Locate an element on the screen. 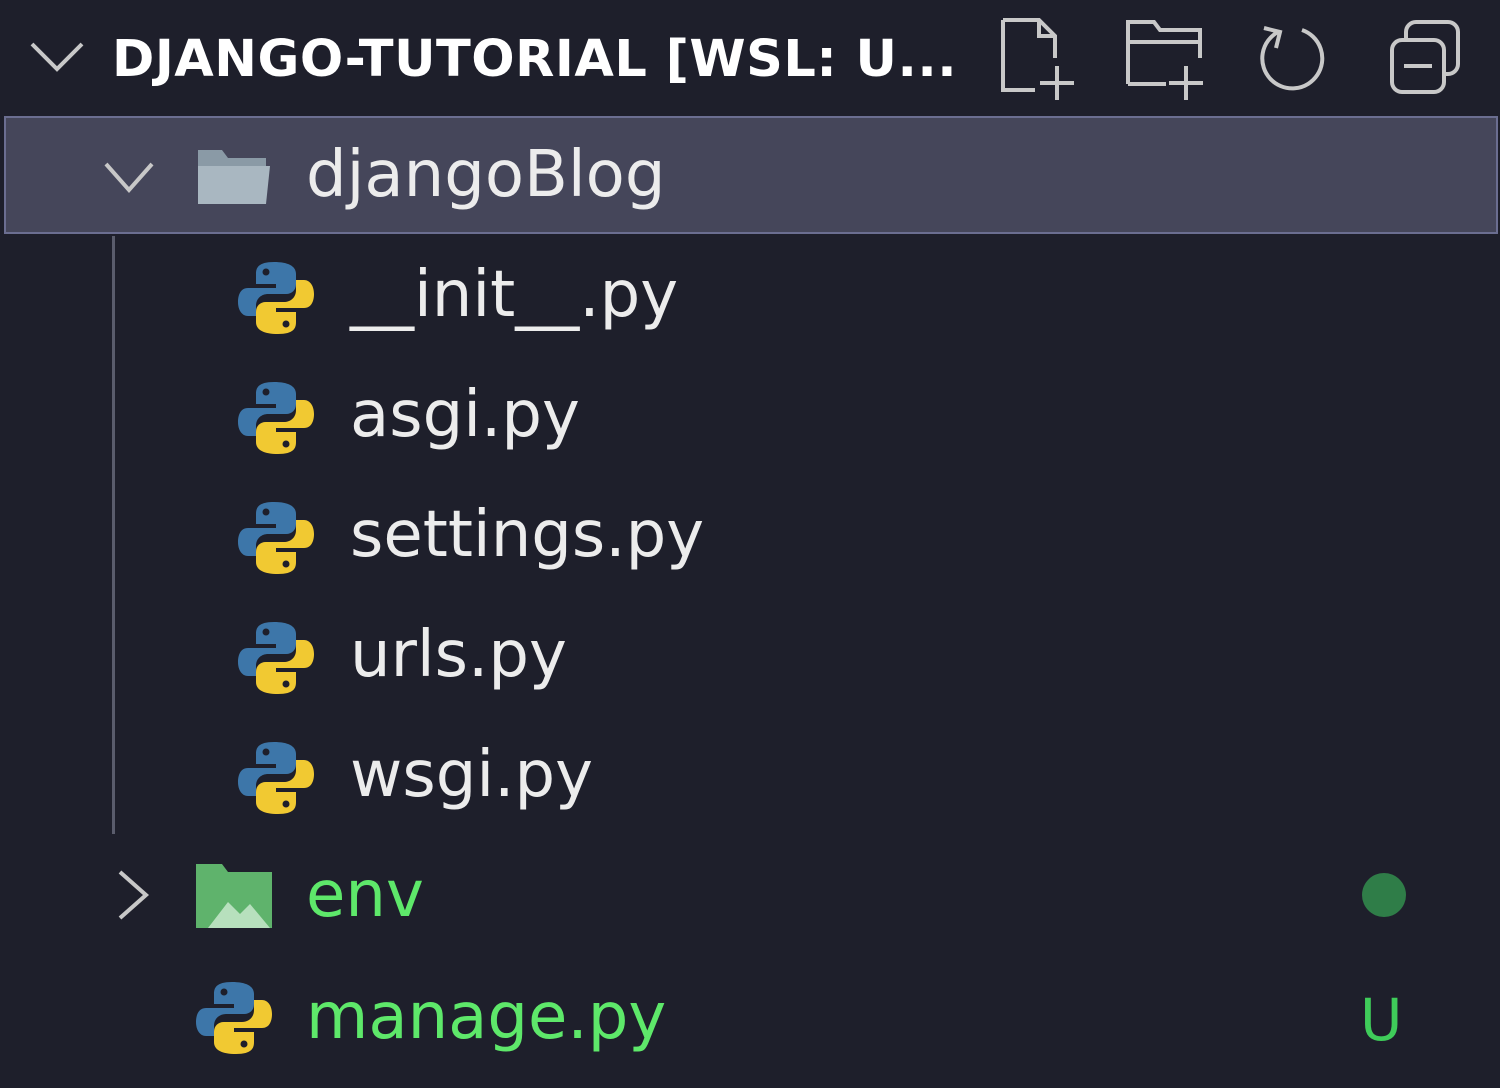  collapse-all-button is located at coordinates (1427, 59).